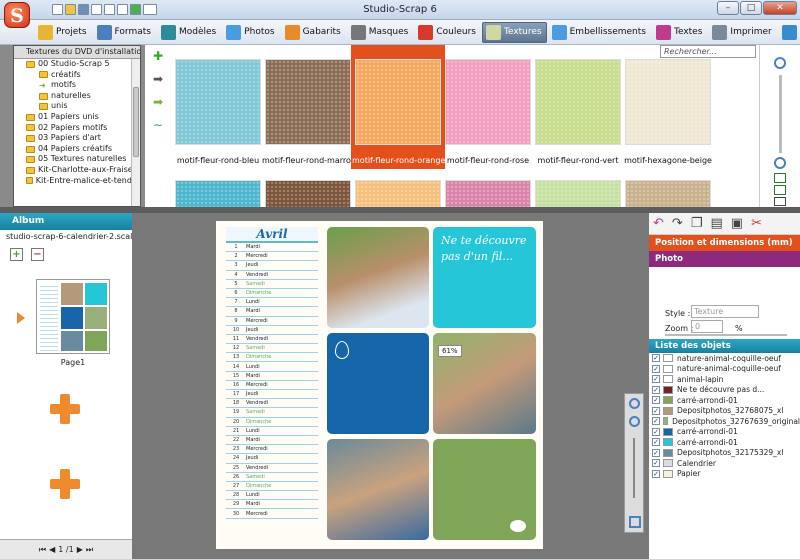 This screenshot has width=800, height=559. Describe the element at coordinates (77, 64) in the screenshot. I see `tree-item: 00 Studio-Scrap 5` at that location.